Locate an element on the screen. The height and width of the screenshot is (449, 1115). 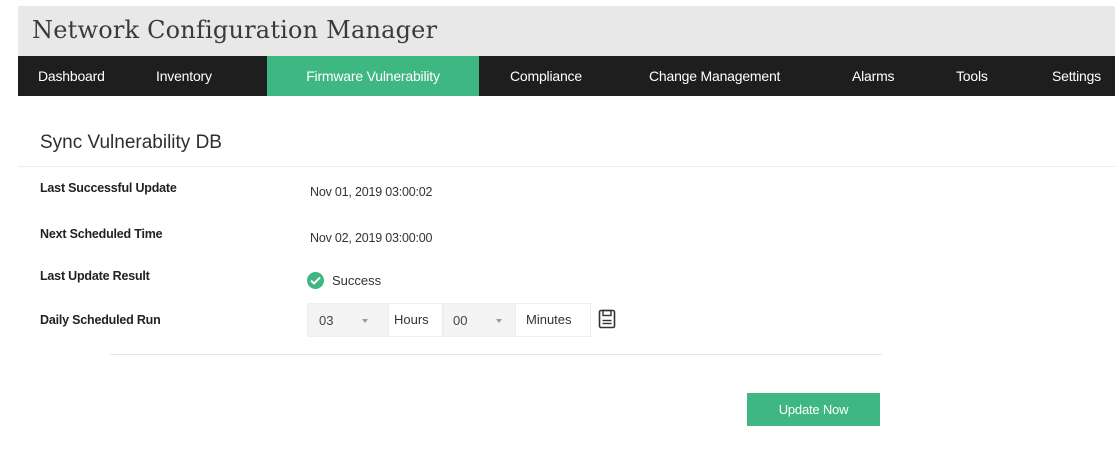
nav-item-change-management: Change Management is located at coordinates (714, 76).